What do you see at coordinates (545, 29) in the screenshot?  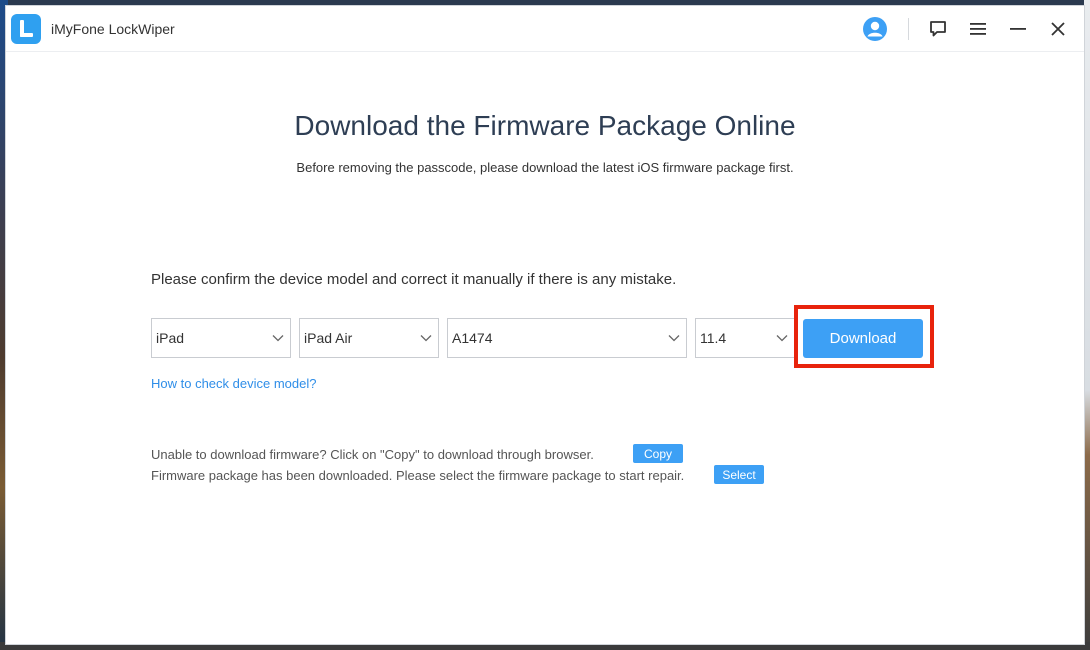 I see `title-bar: iMyFone LockWiper` at bounding box center [545, 29].